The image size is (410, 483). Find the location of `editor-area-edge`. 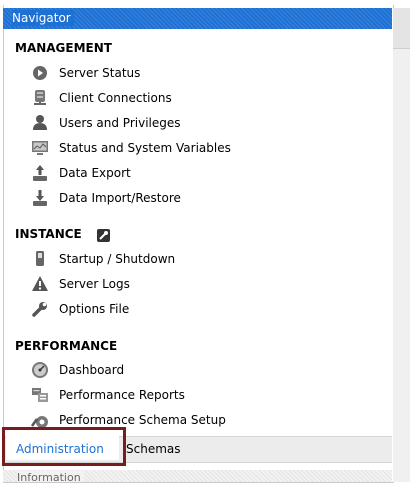

editor-area-edge is located at coordinates (401, 245).